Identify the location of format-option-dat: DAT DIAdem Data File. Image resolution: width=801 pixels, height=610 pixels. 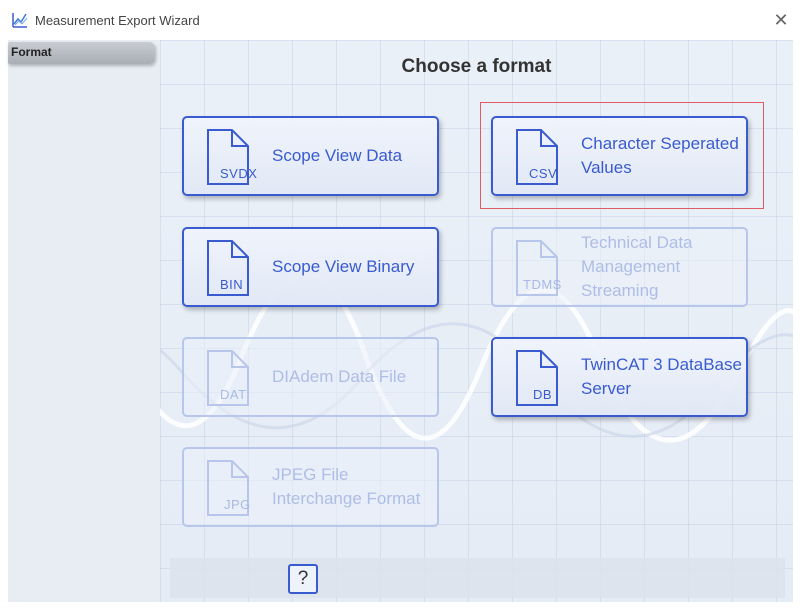
(310, 377).